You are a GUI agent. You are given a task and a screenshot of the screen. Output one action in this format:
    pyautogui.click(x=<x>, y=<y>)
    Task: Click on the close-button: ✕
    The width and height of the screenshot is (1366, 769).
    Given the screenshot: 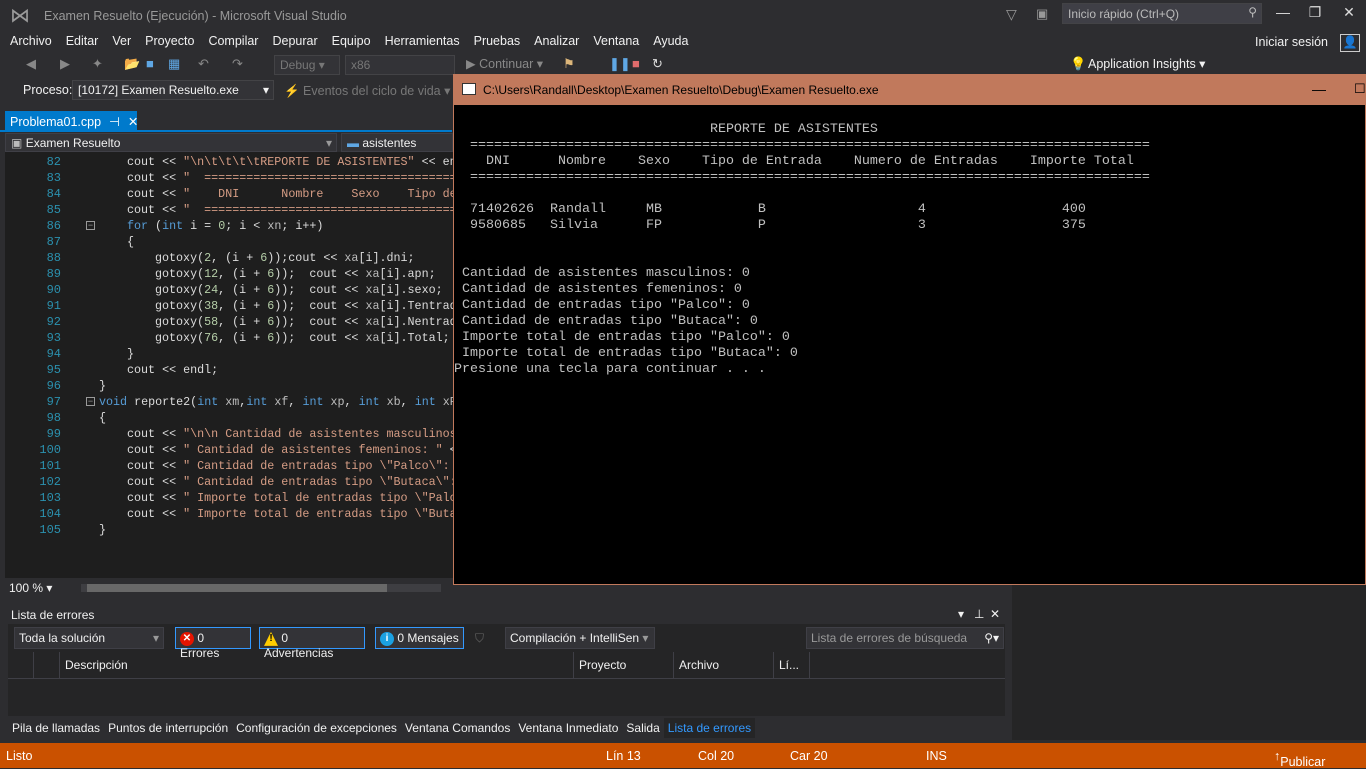 What is the action you would take?
    pyautogui.click(x=1349, y=12)
    